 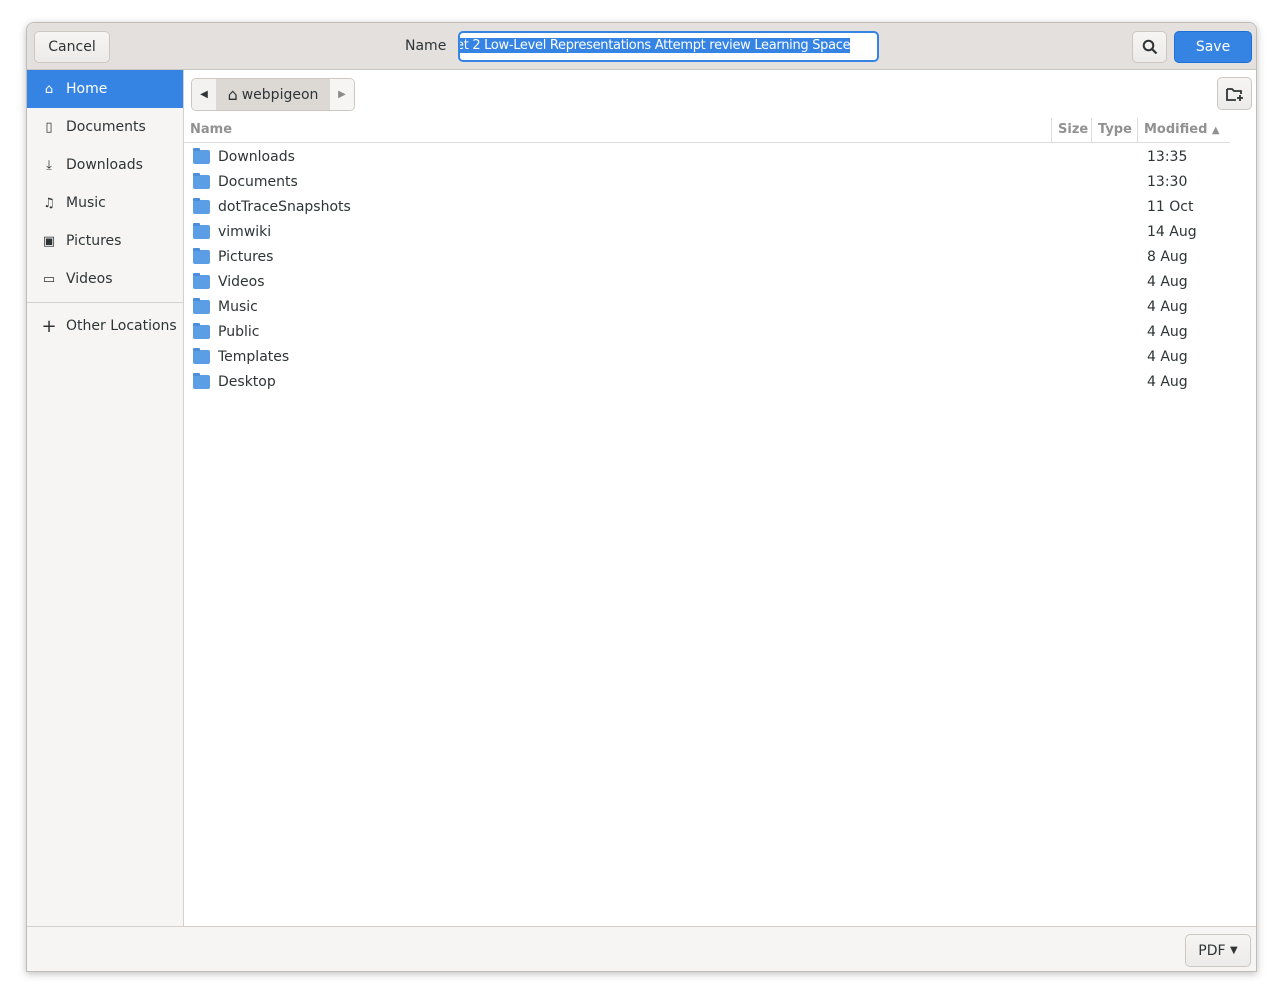 I want to click on file-type-label: PDF, so click(x=1212, y=950).